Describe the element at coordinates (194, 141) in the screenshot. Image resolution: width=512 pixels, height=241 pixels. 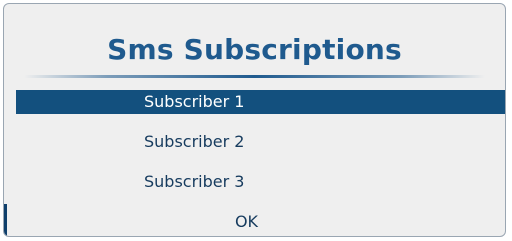
I see `menu-item-label: Subscriber 2` at that location.